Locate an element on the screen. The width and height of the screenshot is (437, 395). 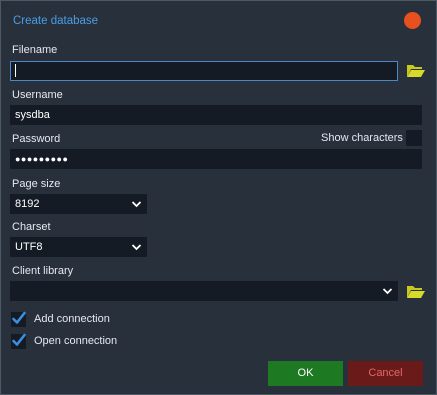
client-library-label: Client library is located at coordinates (43, 271).